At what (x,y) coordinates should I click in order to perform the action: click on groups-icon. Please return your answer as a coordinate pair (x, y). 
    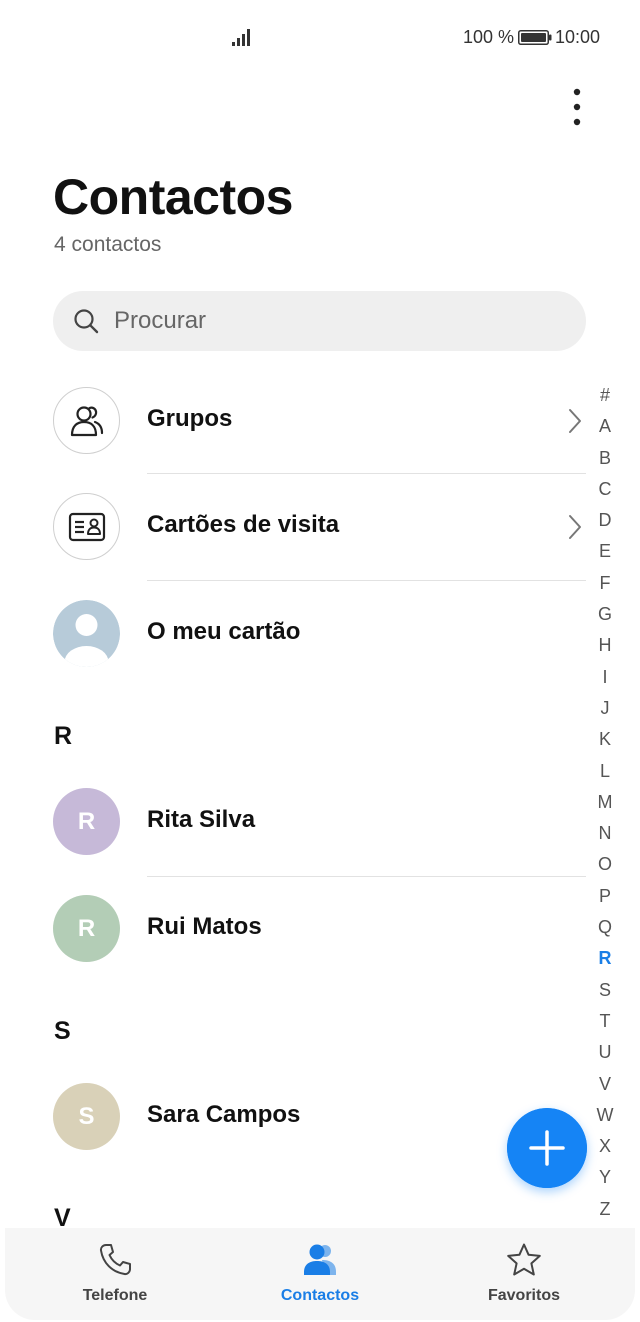
    Looking at the image, I should click on (86, 420).